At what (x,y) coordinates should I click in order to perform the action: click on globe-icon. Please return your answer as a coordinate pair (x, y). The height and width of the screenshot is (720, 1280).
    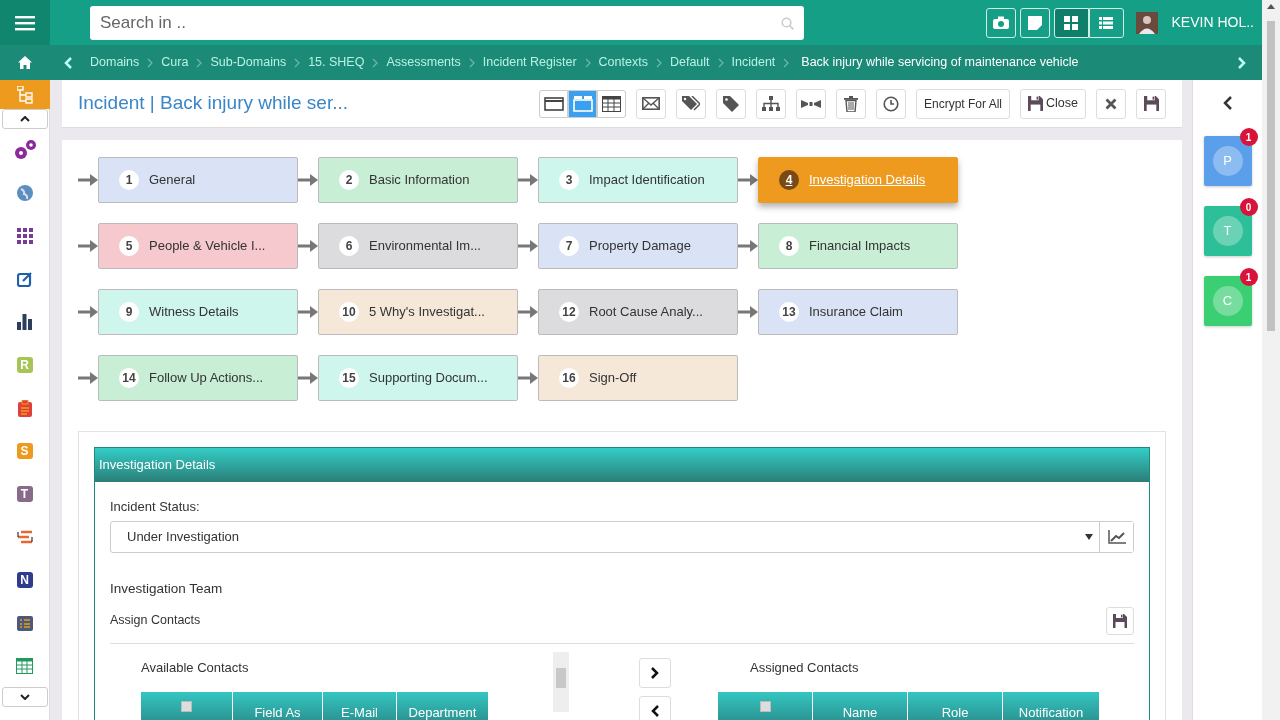
    Looking at the image, I should click on (24, 193).